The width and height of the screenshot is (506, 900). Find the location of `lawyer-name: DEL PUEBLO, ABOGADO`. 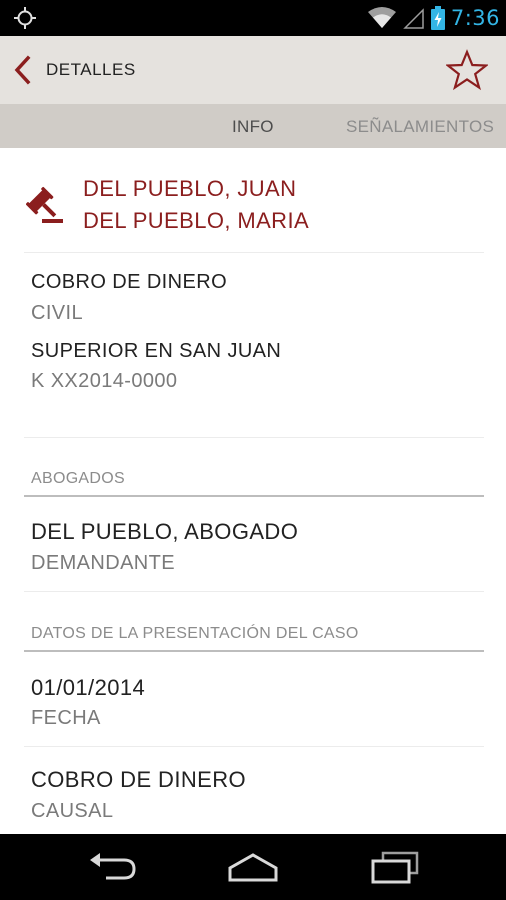

lawyer-name: DEL PUEBLO, ABOGADO is located at coordinates (165, 531).